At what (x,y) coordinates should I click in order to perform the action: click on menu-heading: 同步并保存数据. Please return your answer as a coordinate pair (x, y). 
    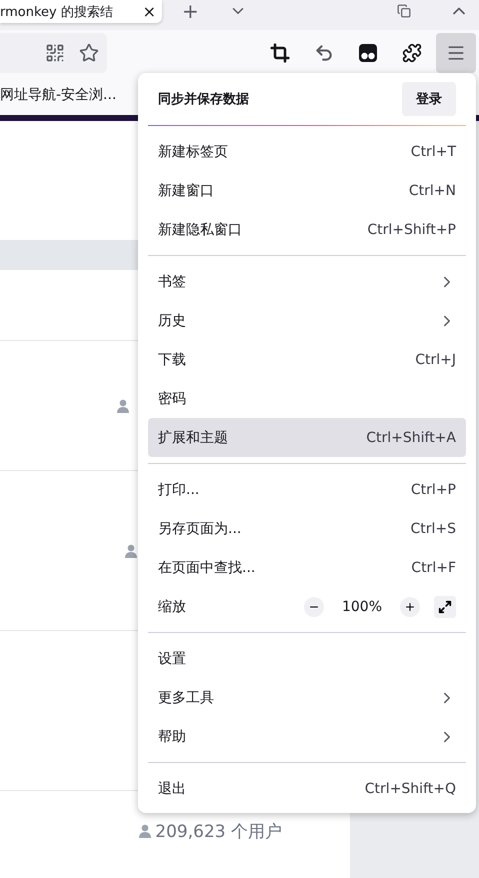
    Looking at the image, I should click on (203, 99).